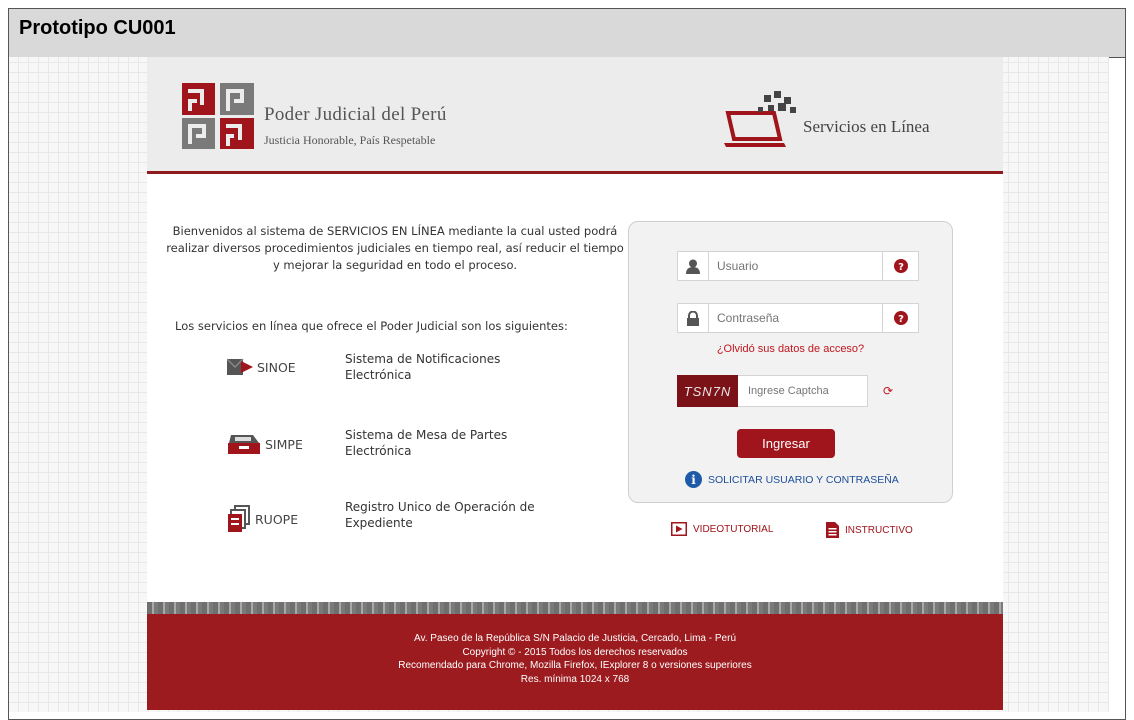 The height and width of the screenshot is (720, 1134). Describe the element at coordinates (239, 518) in the screenshot. I see `documents-icon` at that location.